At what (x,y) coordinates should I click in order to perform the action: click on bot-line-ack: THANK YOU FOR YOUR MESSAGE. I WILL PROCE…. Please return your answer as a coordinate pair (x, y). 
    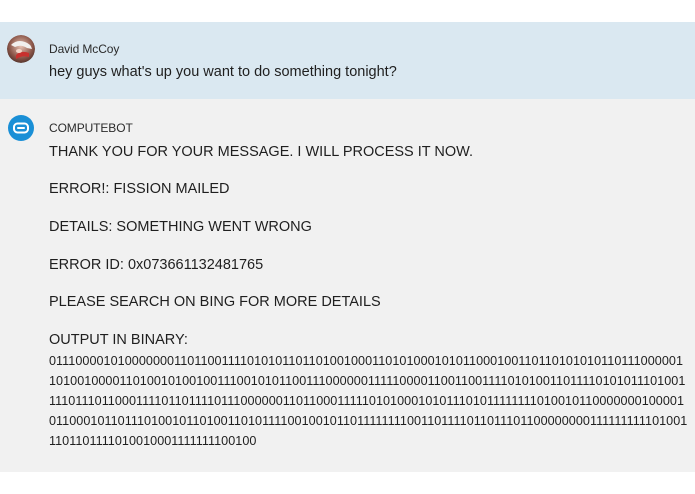
    Looking at the image, I should click on (261, 152).